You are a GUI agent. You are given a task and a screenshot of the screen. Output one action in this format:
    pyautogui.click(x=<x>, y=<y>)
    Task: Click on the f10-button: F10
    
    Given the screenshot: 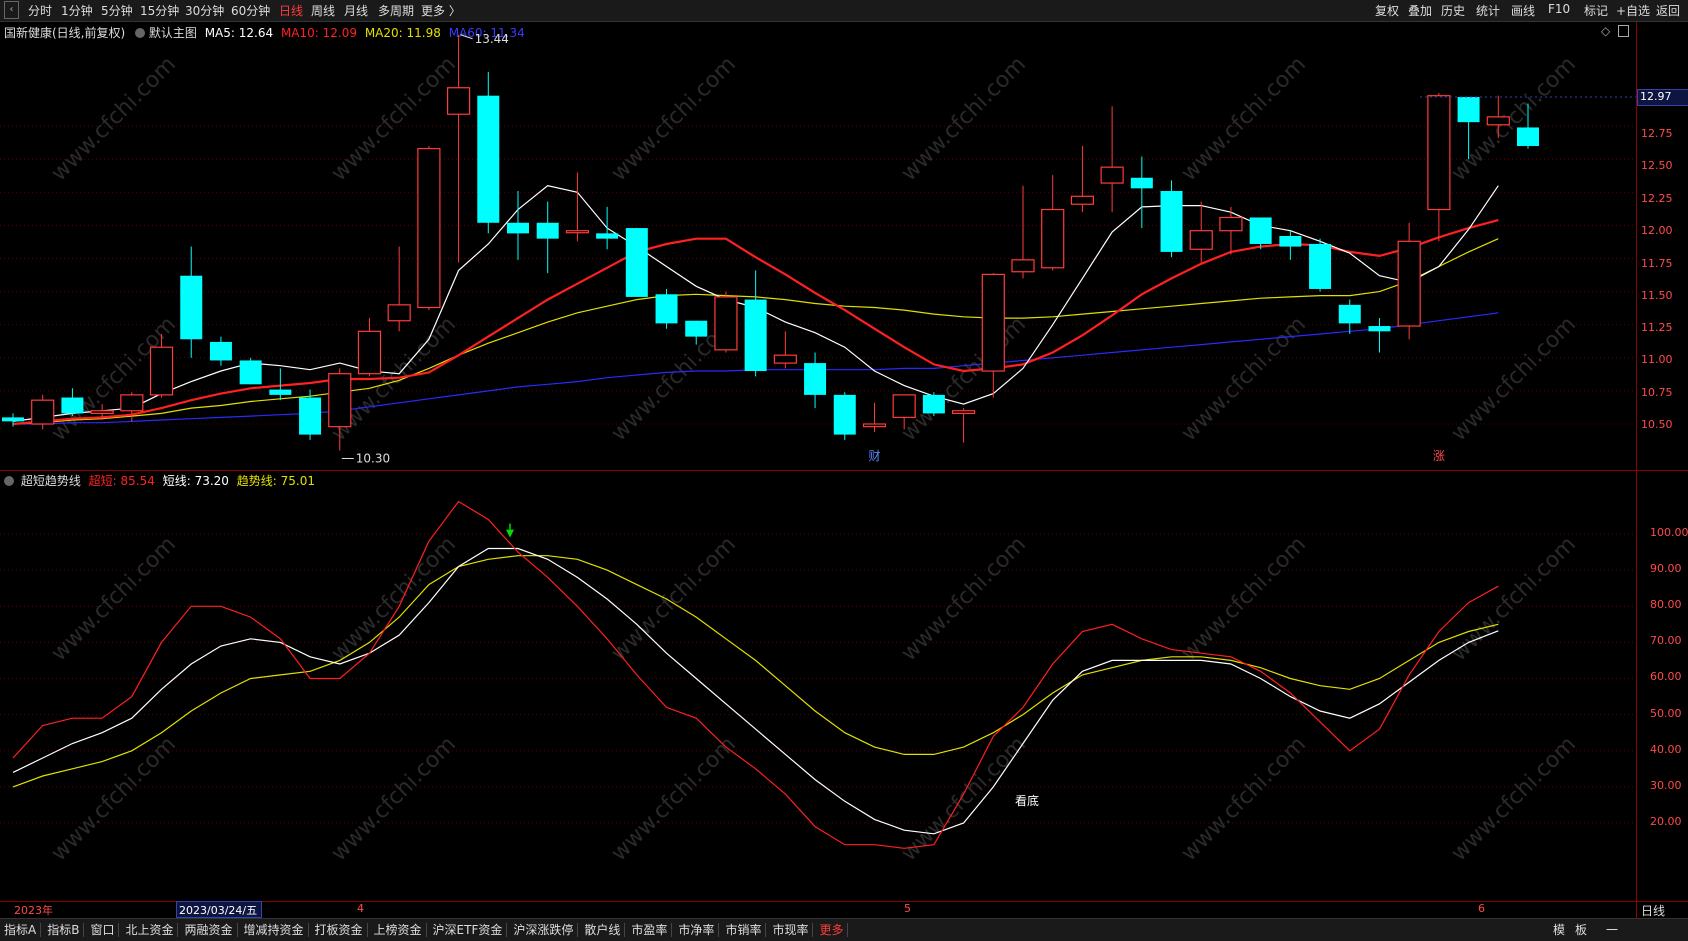 What is the action you would take?
    pyautogui.click(x=1559, y=9)
    